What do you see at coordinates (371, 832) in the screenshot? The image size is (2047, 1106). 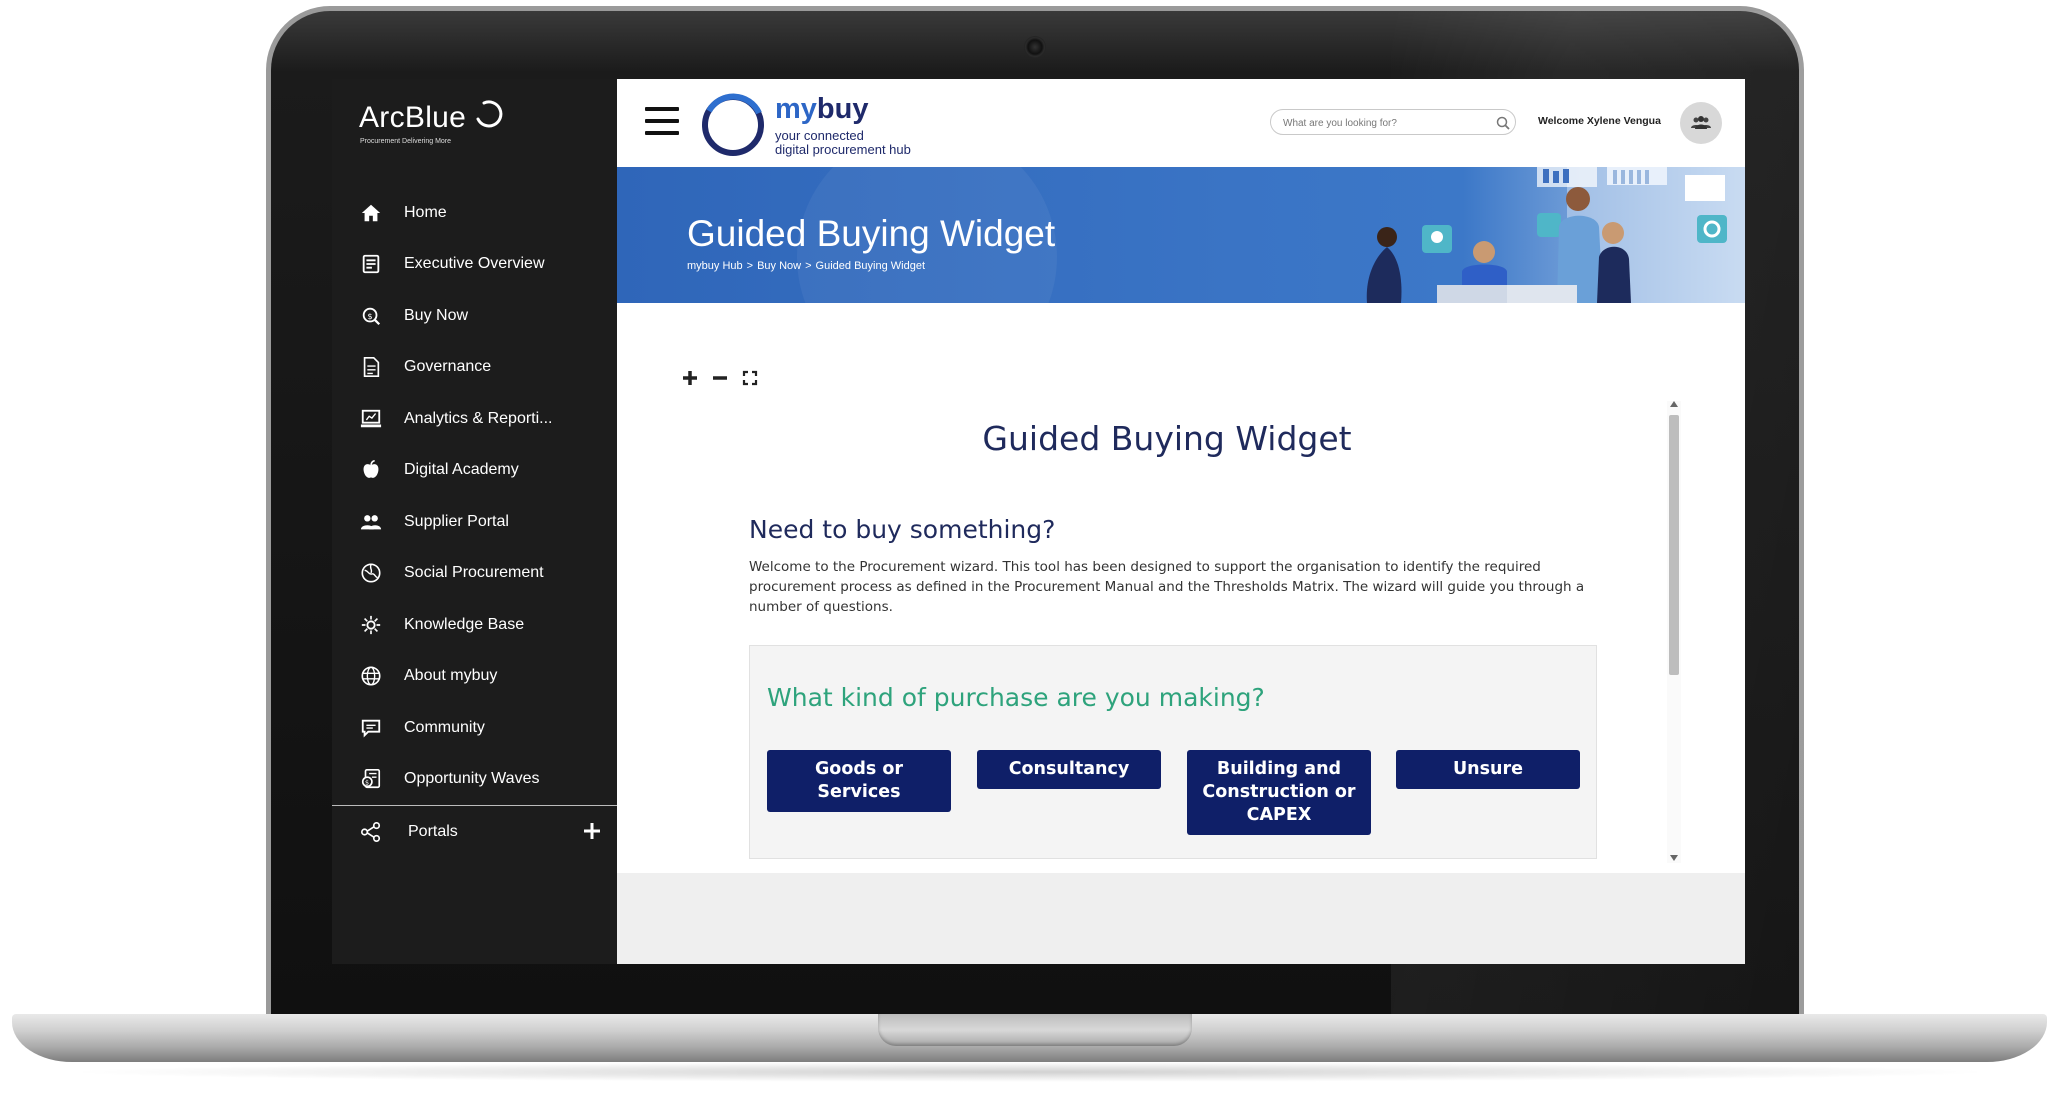 I see `share-icon` at bounding box center [371, 832].